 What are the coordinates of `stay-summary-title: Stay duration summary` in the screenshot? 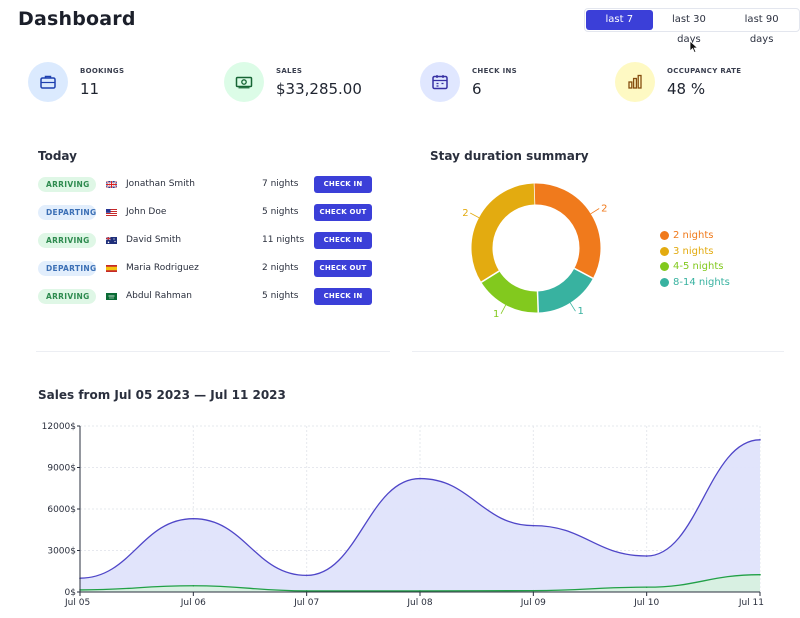 It's located at (509, 156).